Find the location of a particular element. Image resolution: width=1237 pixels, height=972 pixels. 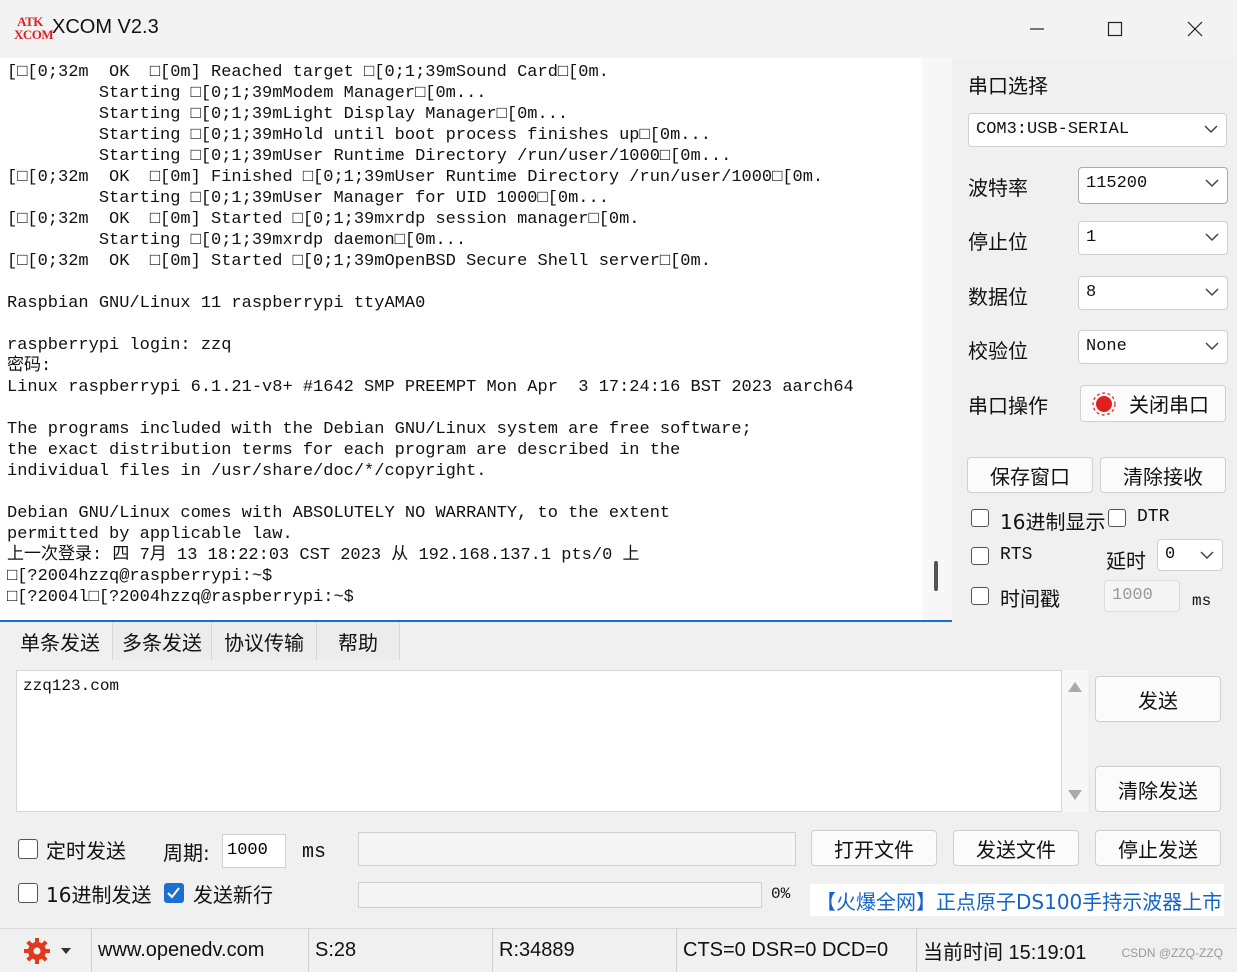

current-time: 当前时间 15:19:01 is located at coordinates (1005, 953).